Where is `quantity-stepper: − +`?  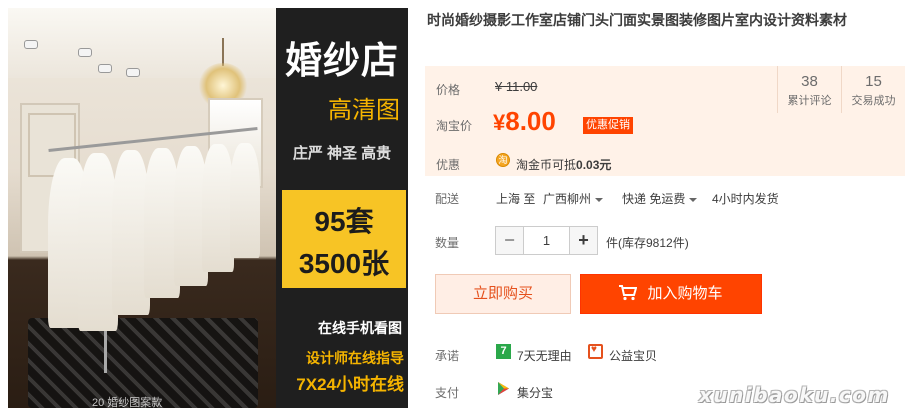 quantity-stepper: − + is located at coordinates (546, 240).